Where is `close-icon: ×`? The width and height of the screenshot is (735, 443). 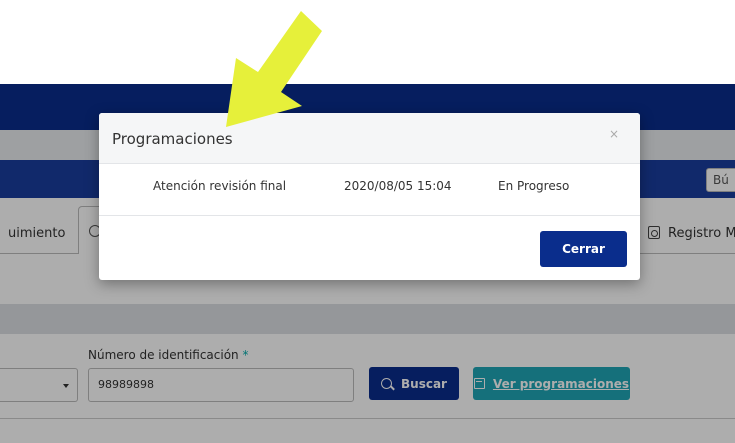 close-icon: × is located at coordinates (614, 134).